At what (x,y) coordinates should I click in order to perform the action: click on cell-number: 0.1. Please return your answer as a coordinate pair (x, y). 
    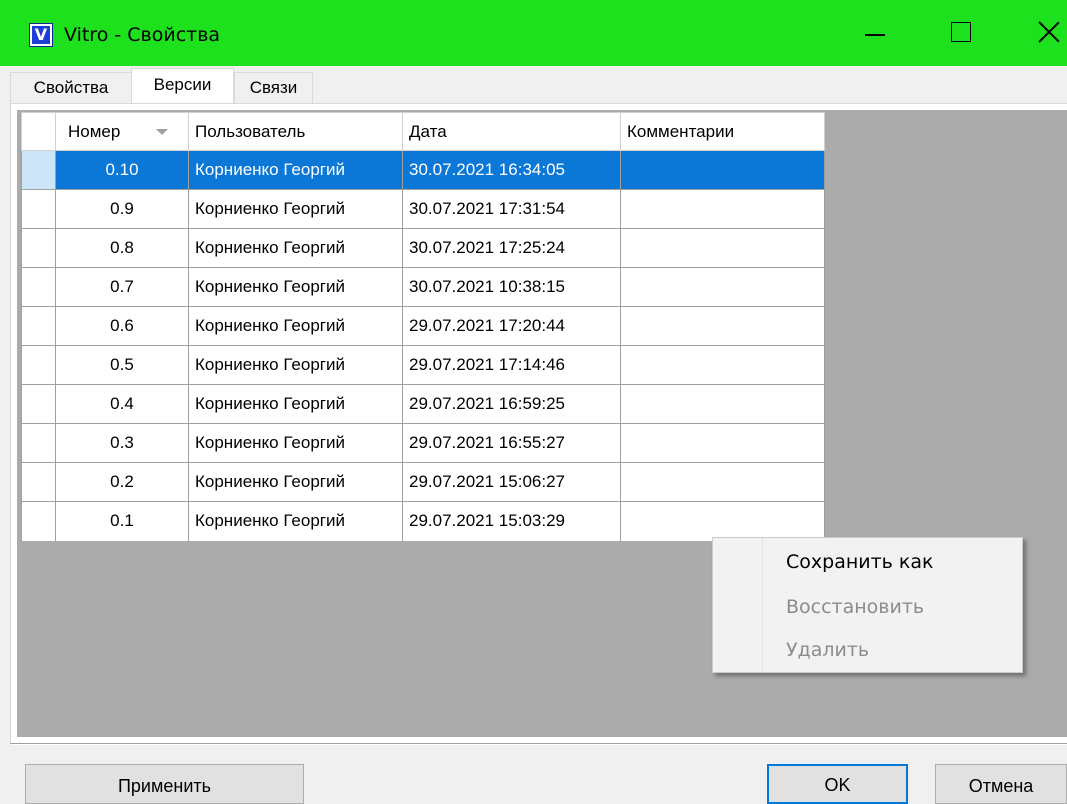
    Looking at the image, I should click on (122, 521).